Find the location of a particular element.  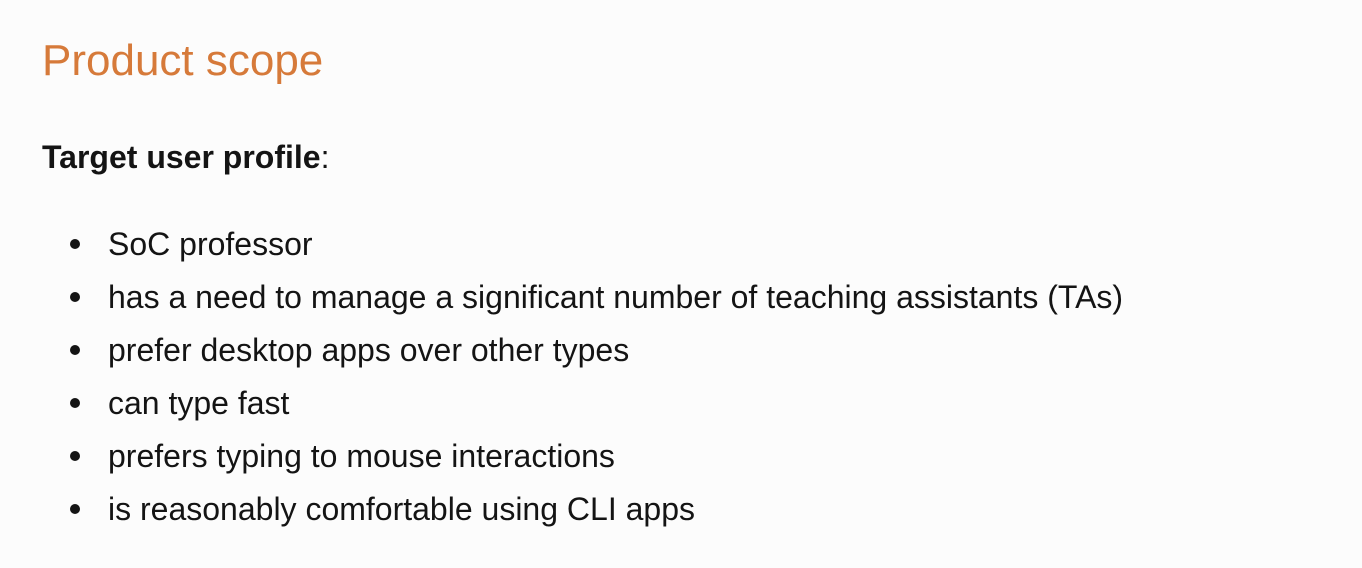

list-item: is reasonably comfortable using CLI apps is located at coordinates (582, 515).